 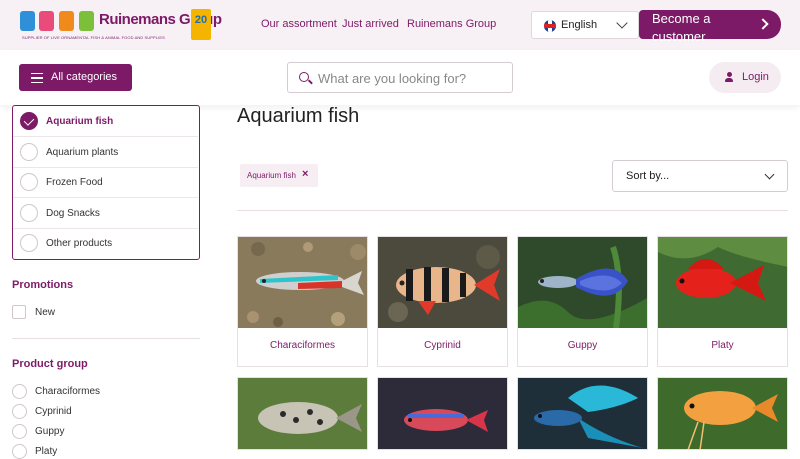 I want to click on become-customer-label: Become a customer, so click(x=681, y=27).